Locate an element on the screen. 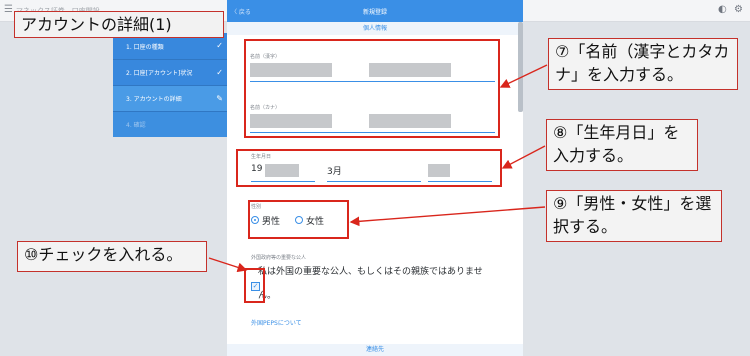 The width and height of the screenshot is (750, 356). callout-gender: ⑨「男性・女性」を選択する。 is located at coordinates (634, 216).